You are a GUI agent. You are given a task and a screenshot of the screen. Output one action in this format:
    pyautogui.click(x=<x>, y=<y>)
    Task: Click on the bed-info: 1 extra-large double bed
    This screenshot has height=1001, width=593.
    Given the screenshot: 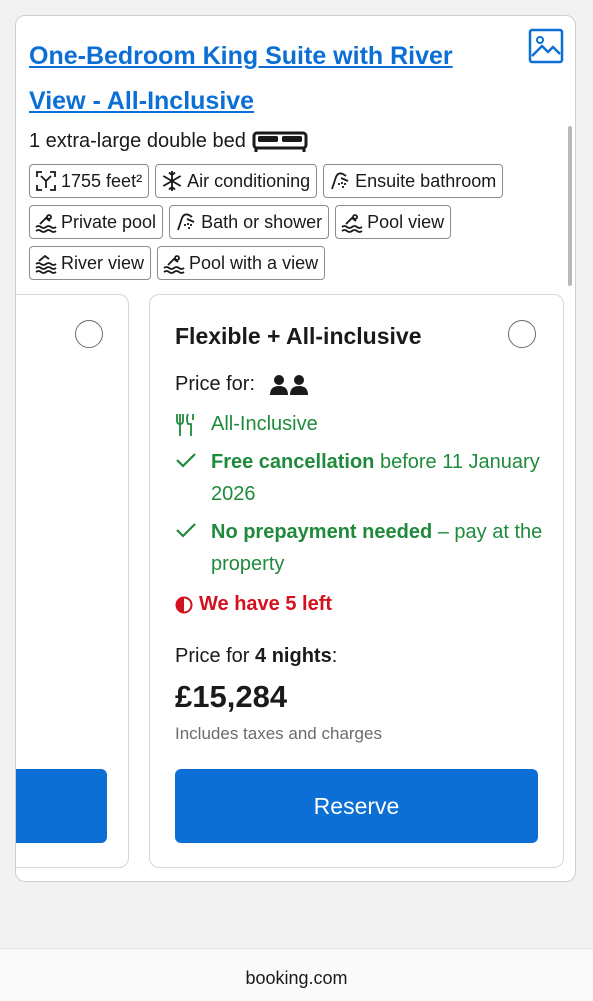 What is the action you would take?
    pyautogui.click(x=168, y=141)
    